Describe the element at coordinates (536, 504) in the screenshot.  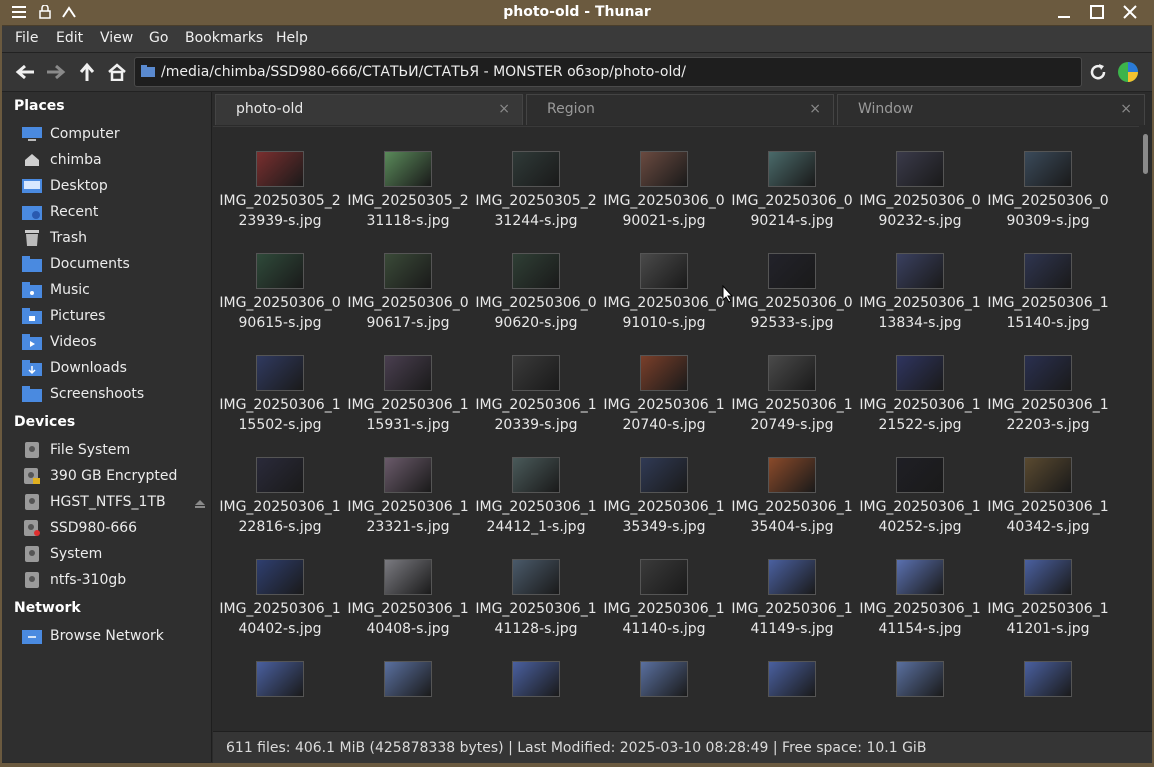
I see `file-item: IMG_20250306_1 24412_1-s.jpg` at that location.